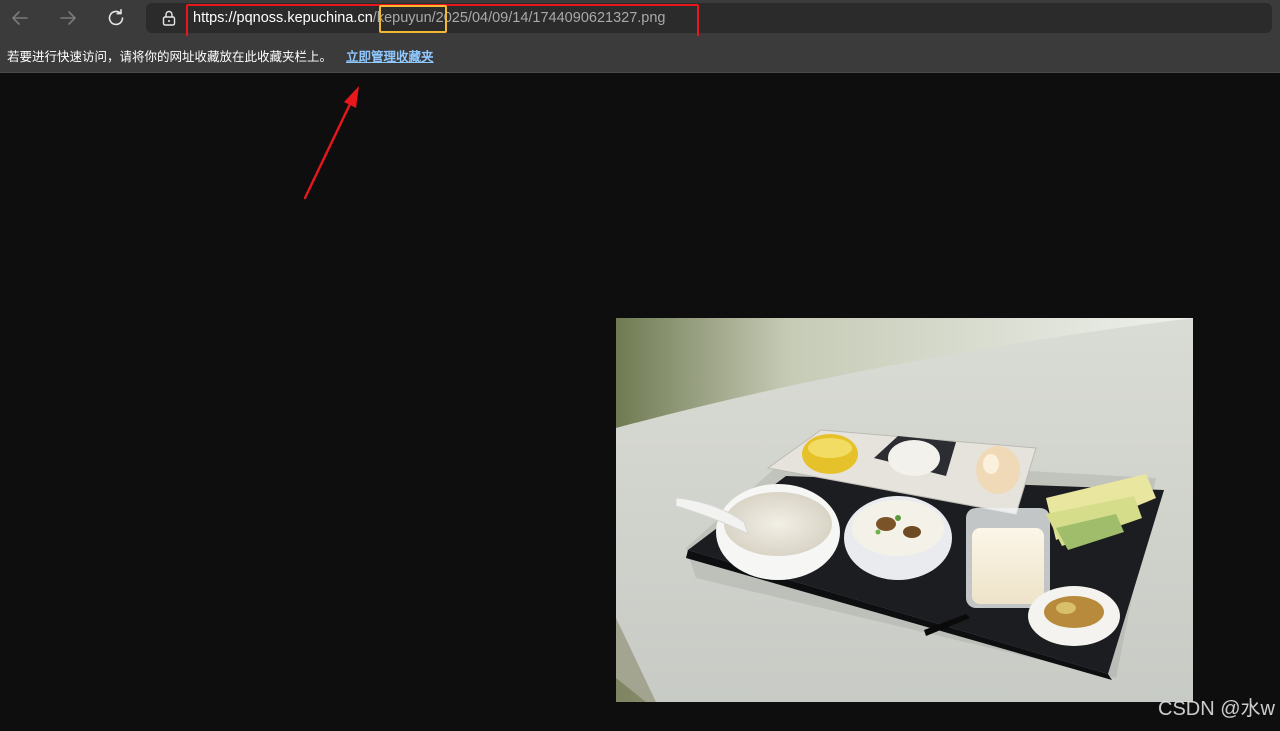 This screenshot has height=731, width=1280. Describe the element at coordinates (640, 54) in the screenshot. I see `favorites-bar: 若要进行快速访问，请将你的网址收藏放在此收藏夹栏上。 立即管理收藏夹` at that location.